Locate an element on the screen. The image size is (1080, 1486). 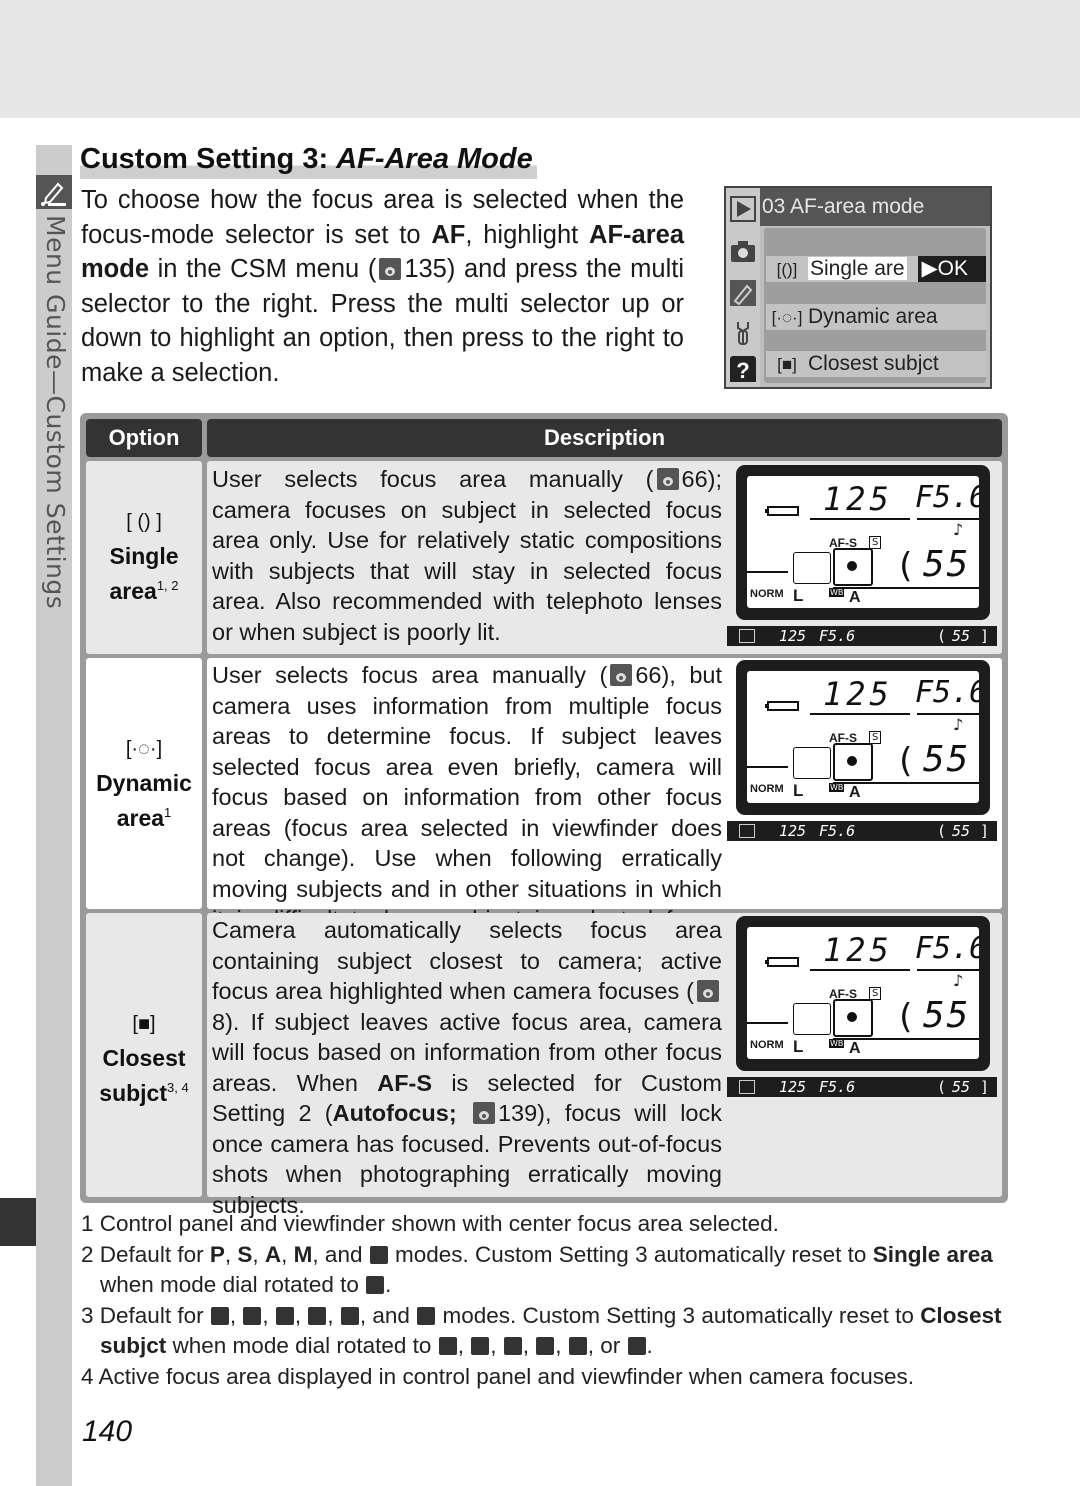
dynamic-area-icon is located at coordinates (812, 763).